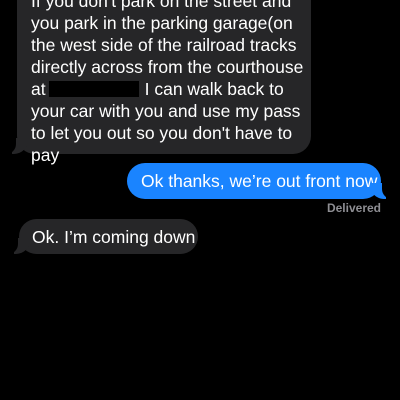 The width and height of the screenshot is (400, 400). I want to click on message-text: Ok thanks, we’re out front now, so click(259, 181).